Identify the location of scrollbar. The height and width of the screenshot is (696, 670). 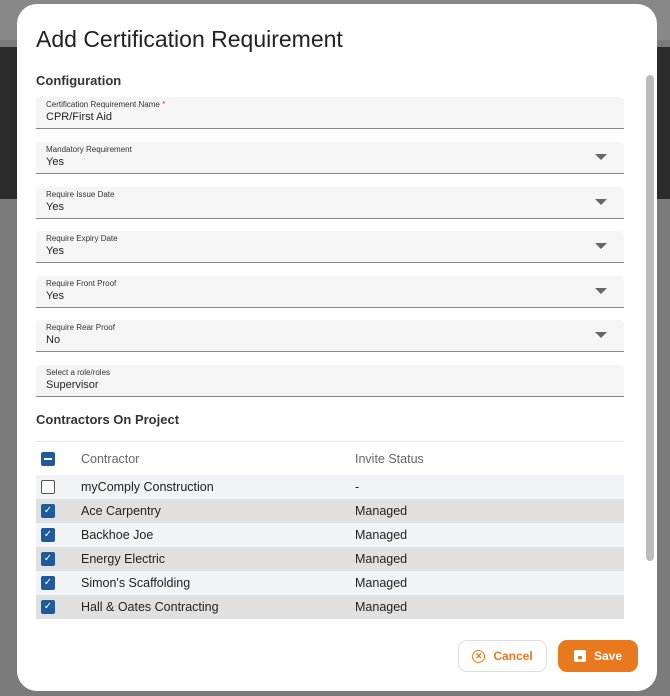
(650, 318).